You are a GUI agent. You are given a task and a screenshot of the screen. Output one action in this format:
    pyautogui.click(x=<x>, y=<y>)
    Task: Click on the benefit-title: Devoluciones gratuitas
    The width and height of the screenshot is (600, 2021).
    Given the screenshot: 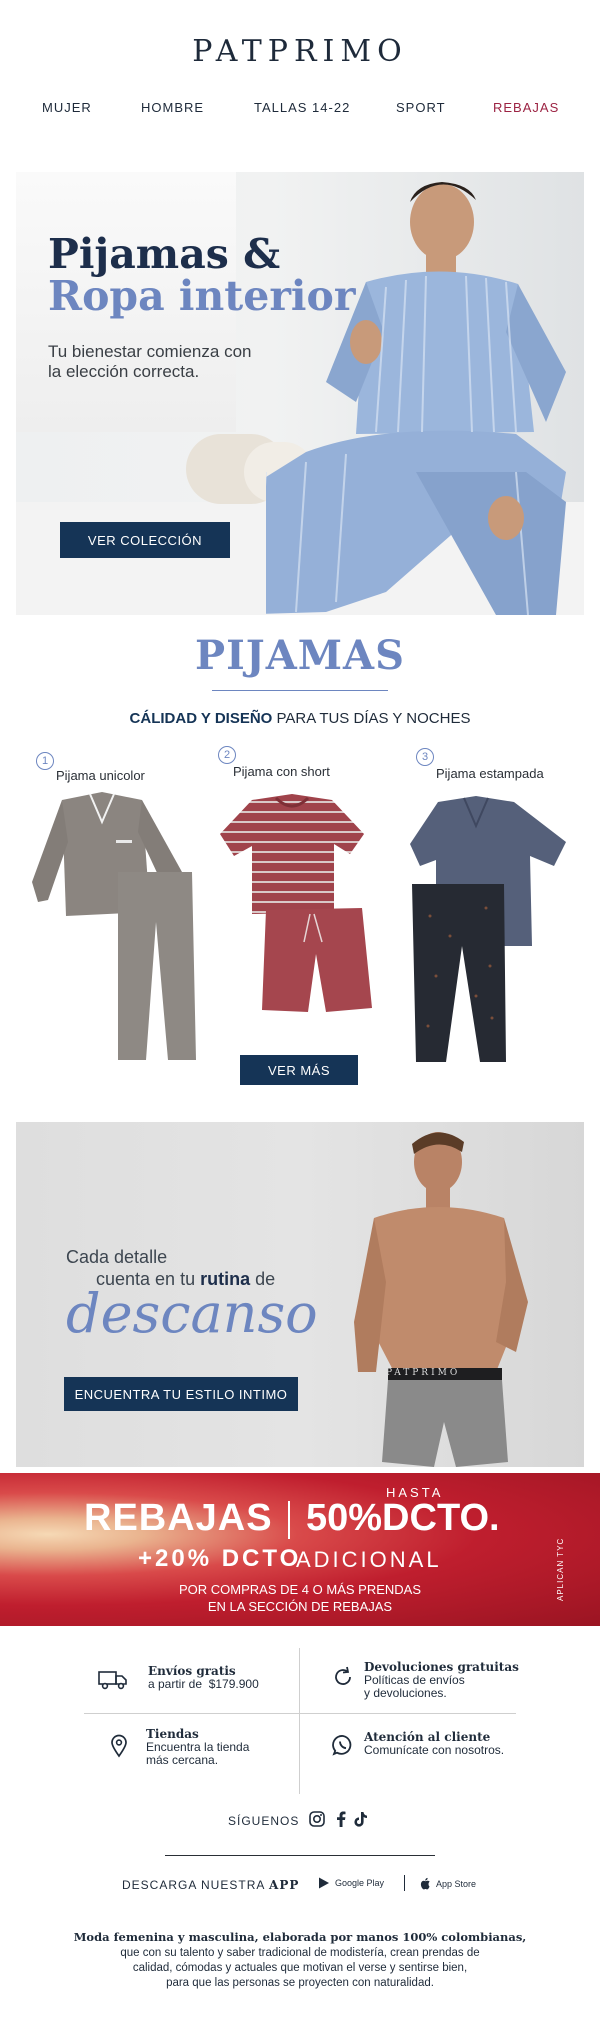 What is the action you would take?
    pyautogui.click(x=441, y=1667)
    